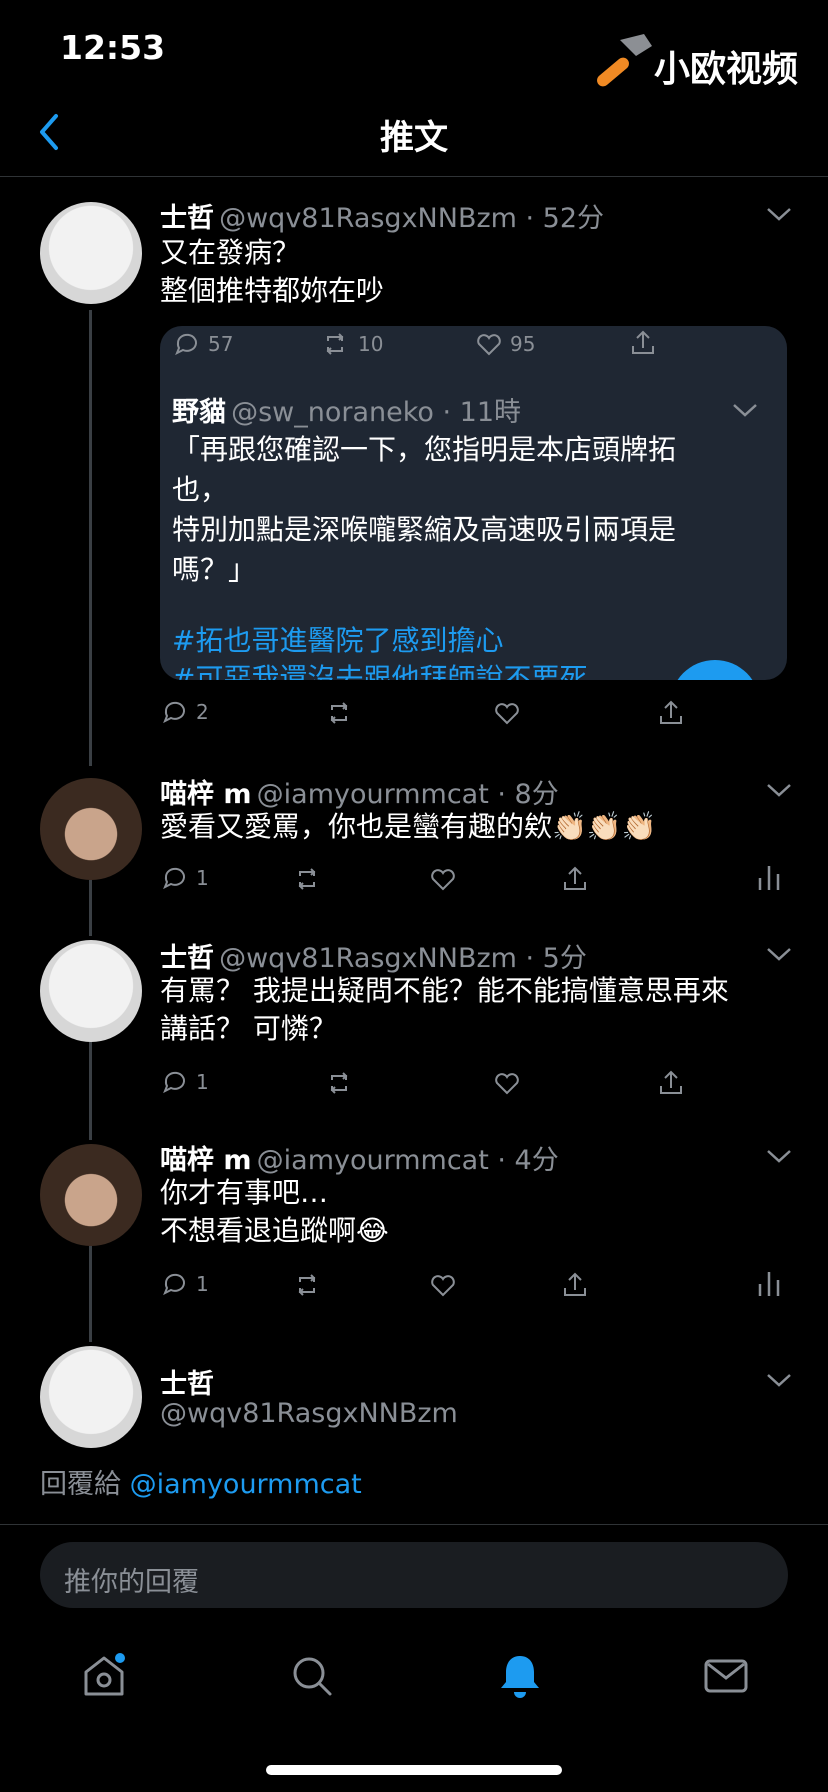 The height and width of the screenshot is (1792, 828). Describe the element at coordinates (412, 218) in the screenshot. I see `author-meta: @wqv81RasgxNNBzm · 52分` at that location.